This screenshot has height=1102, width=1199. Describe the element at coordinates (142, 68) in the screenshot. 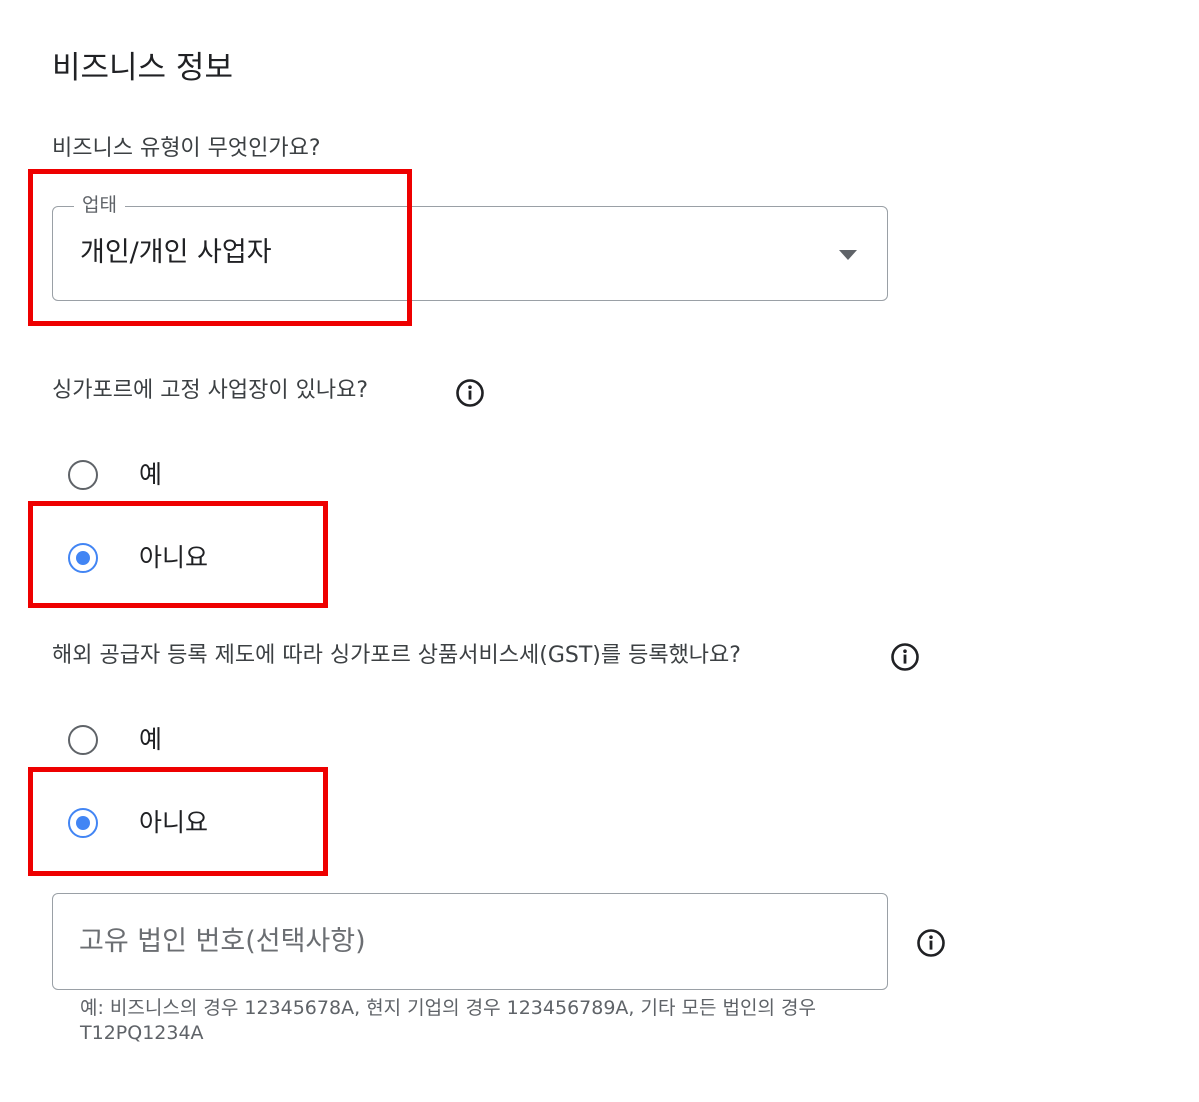

I see `section-title: 비즈니스 정보` at that location.